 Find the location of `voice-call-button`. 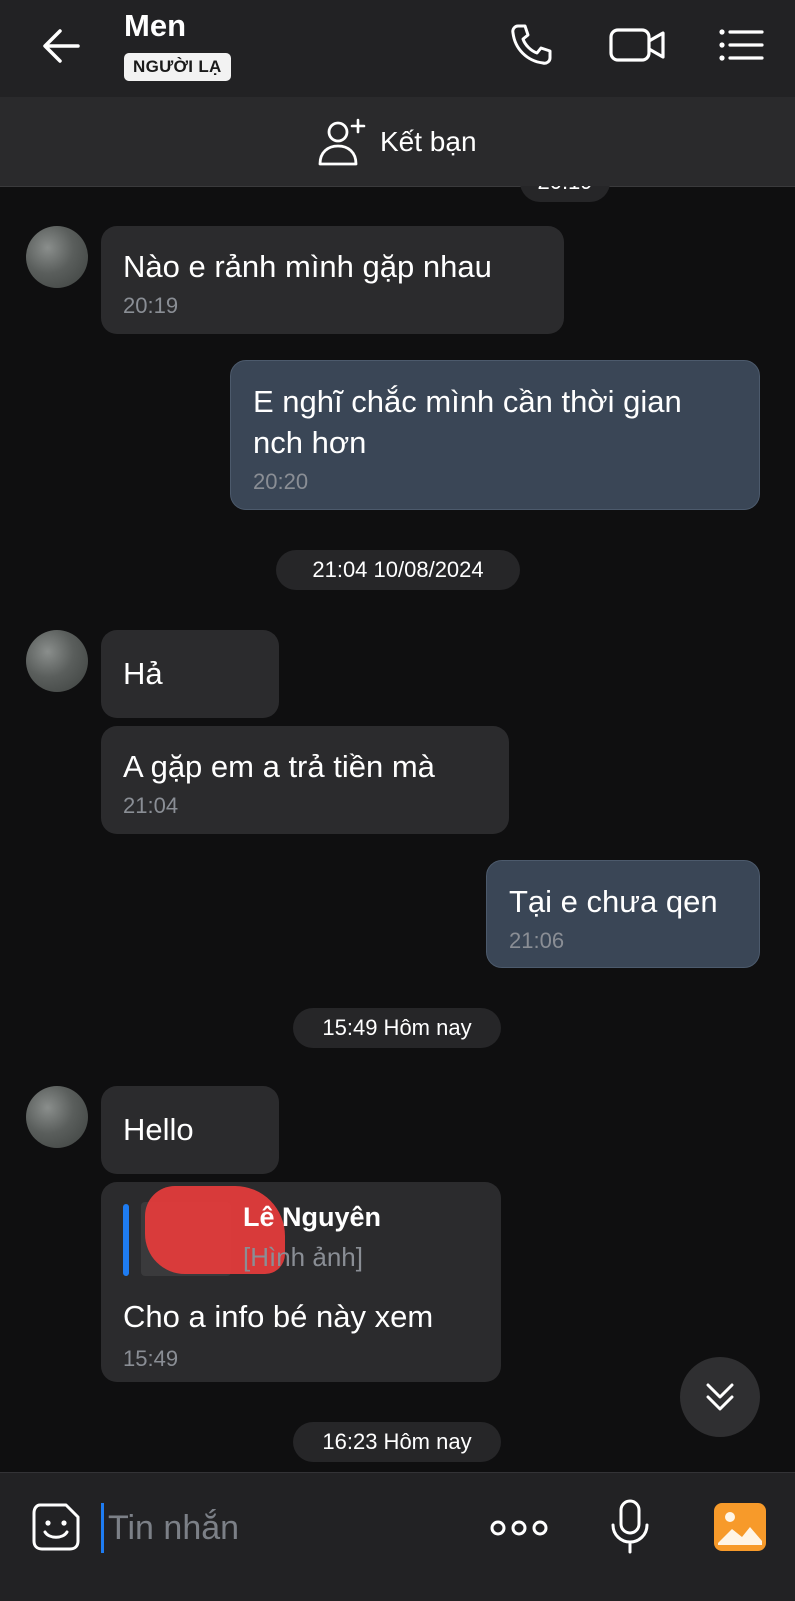

voice-call-button is located at coordinates (531, 45).